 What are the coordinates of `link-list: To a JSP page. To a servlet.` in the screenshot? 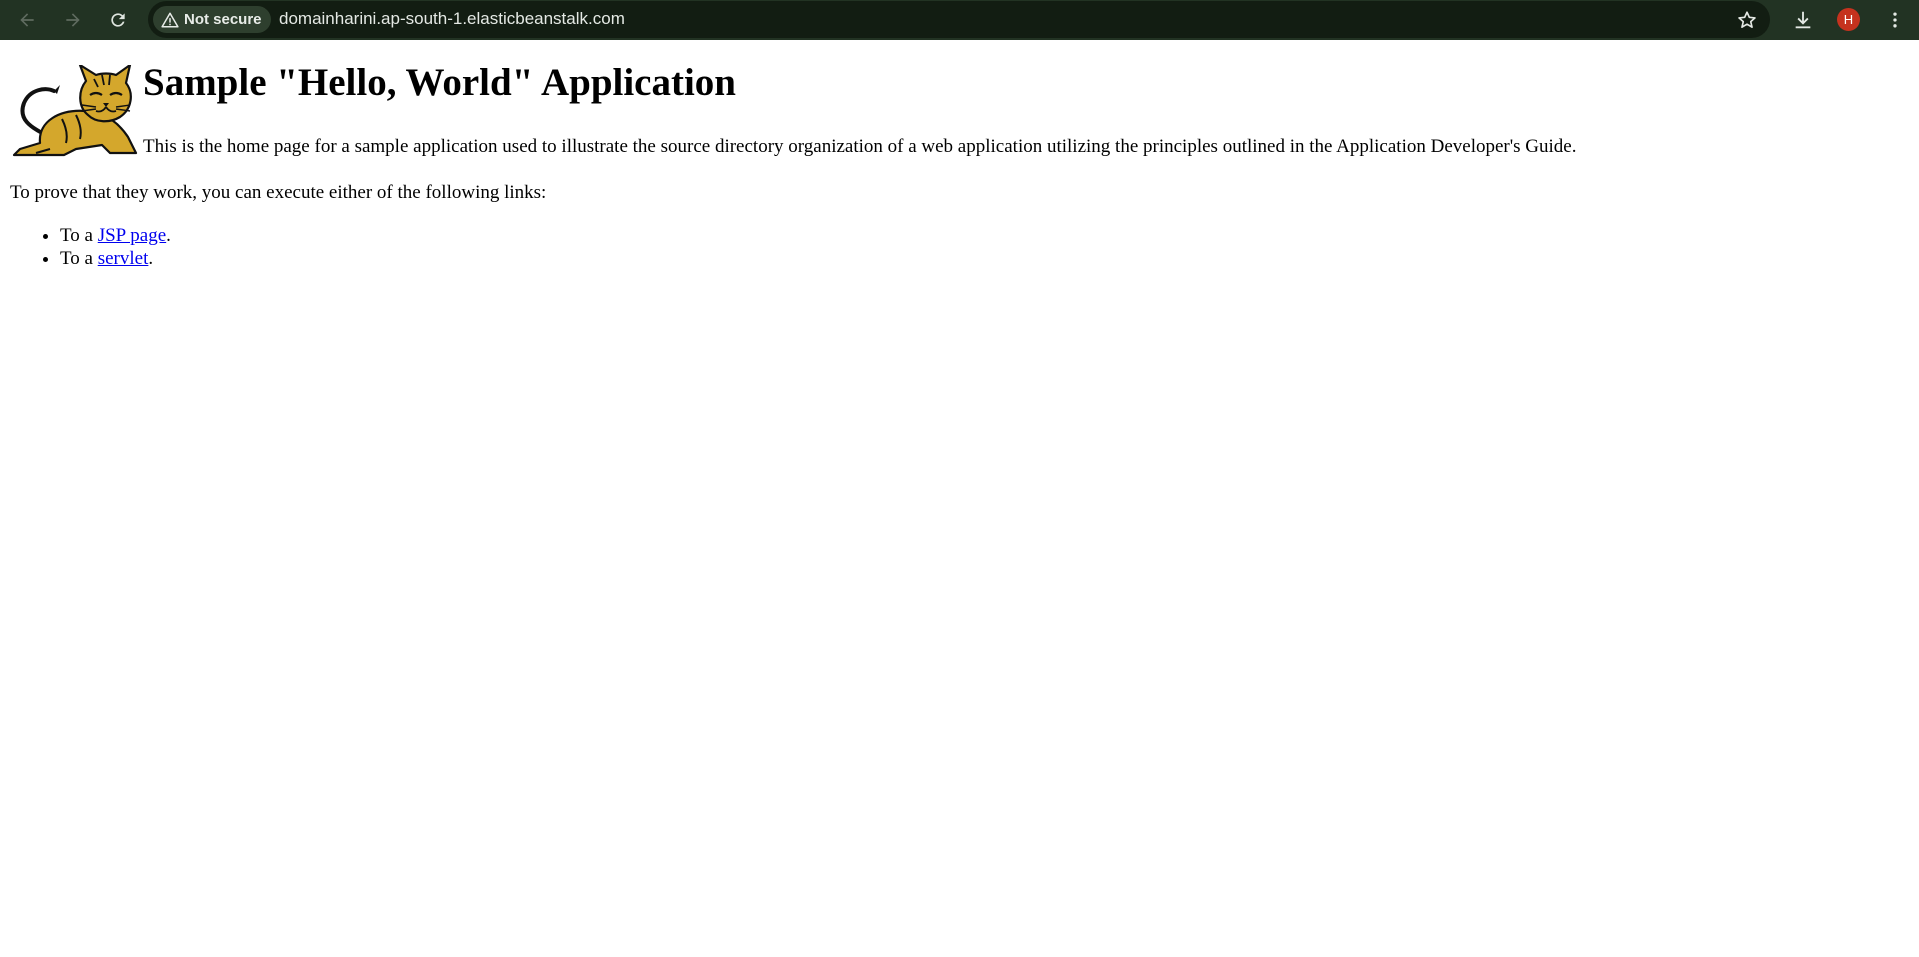 It's located at (90, 247).